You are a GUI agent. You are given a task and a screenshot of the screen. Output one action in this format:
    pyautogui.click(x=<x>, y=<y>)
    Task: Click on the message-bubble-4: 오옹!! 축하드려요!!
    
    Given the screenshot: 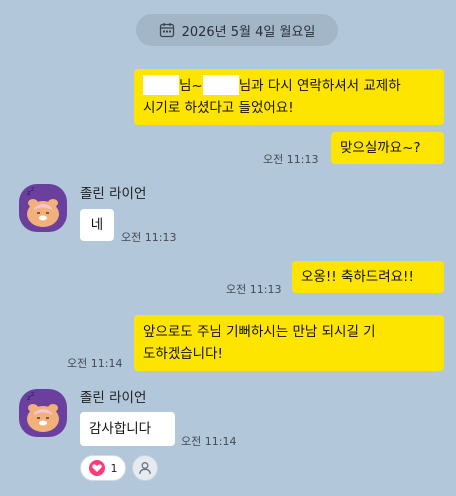 What is the action you would take?
    pyautogui.click(x=368, y=277)
    